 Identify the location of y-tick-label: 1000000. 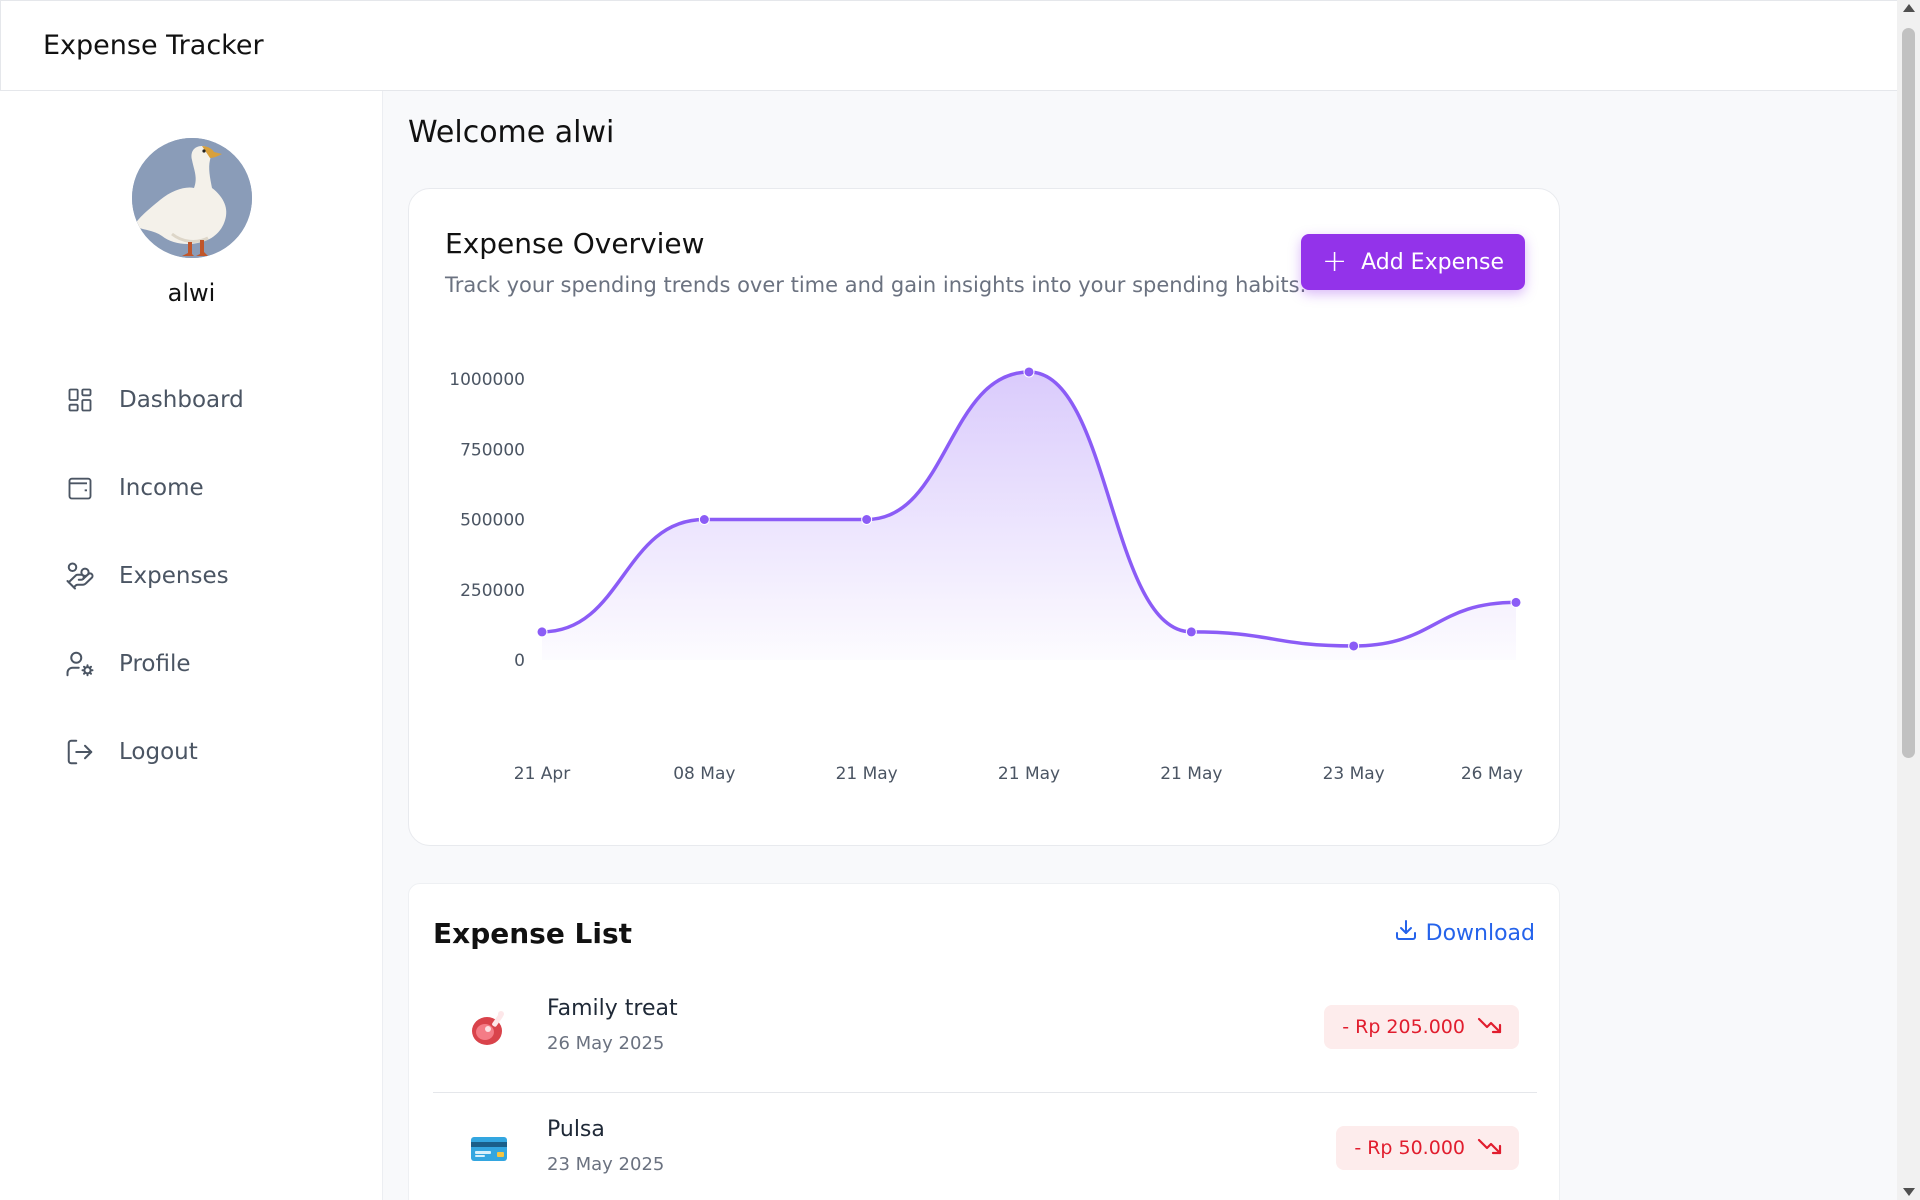
(487, 380).